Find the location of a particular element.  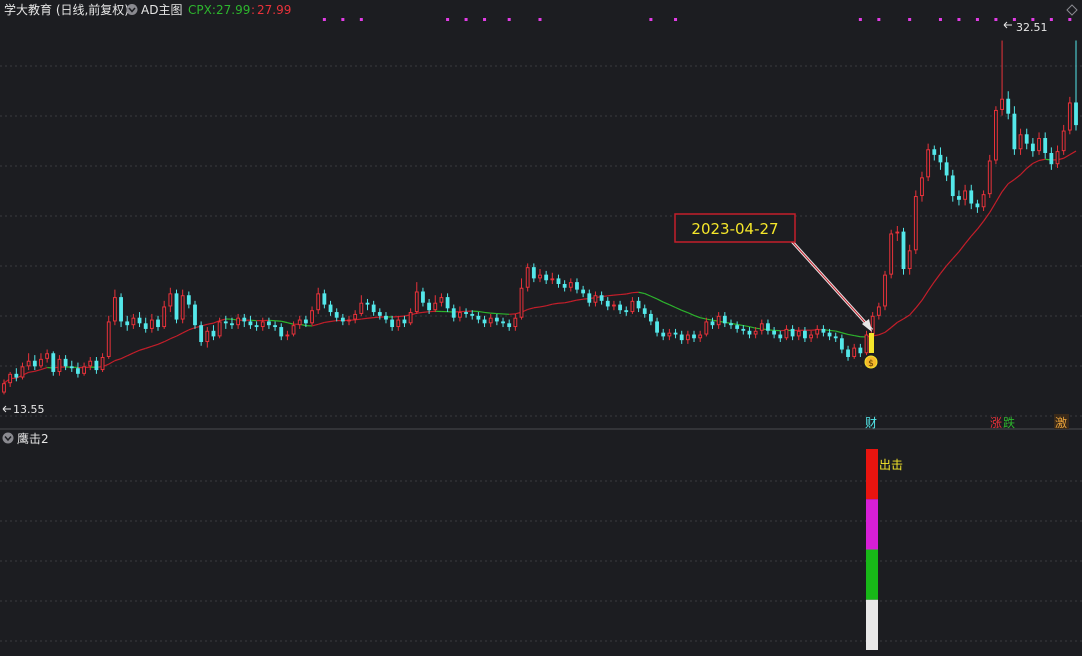

cpx-value-red: 27.99 is located at coordinates (274, 10).